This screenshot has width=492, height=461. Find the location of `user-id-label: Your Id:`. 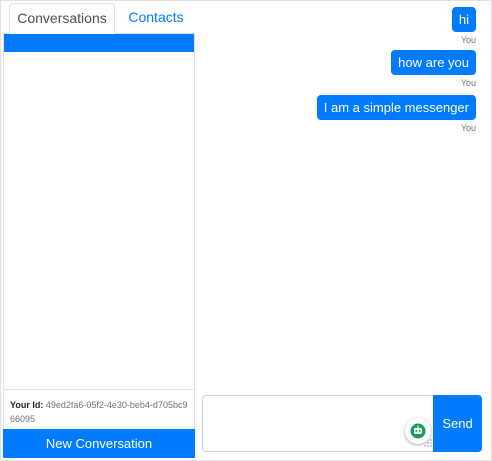

user-id-label: Your Id: is located at coordinates (27, 405).